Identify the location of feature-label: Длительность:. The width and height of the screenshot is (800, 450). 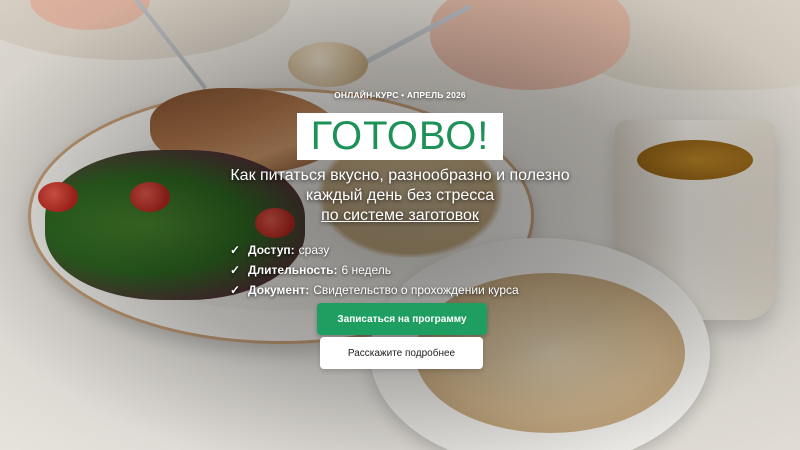
(293, 270).